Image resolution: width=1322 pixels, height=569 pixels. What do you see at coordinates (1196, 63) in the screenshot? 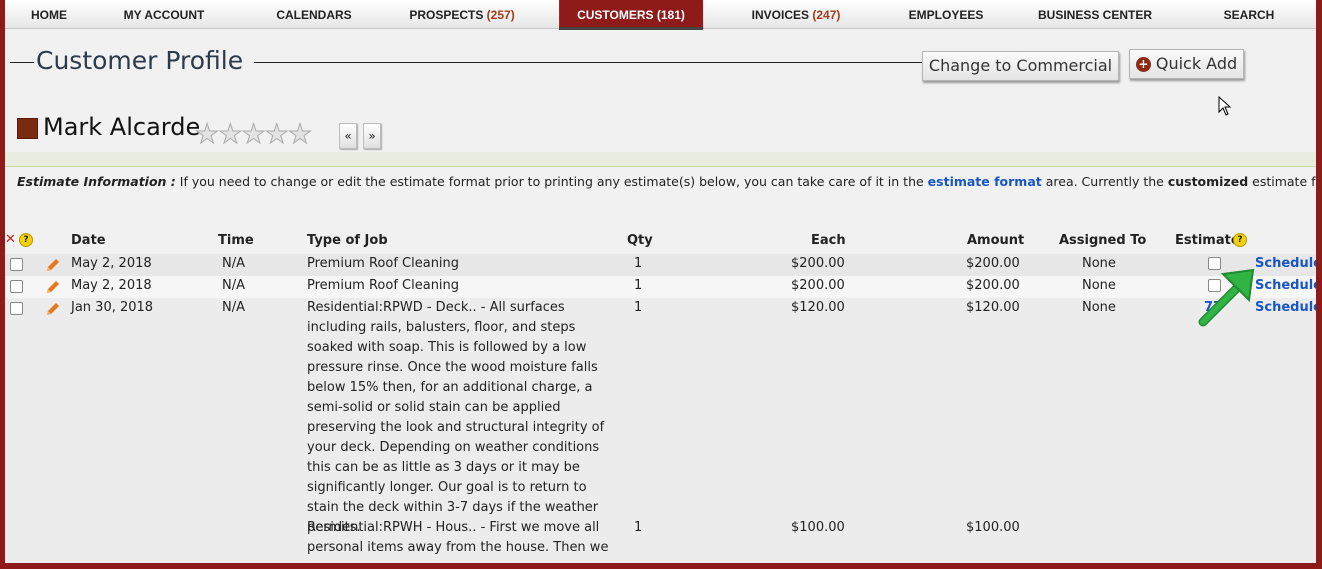
I see `quick-add-label: Quick Add` at bounding box center [1196, 63].